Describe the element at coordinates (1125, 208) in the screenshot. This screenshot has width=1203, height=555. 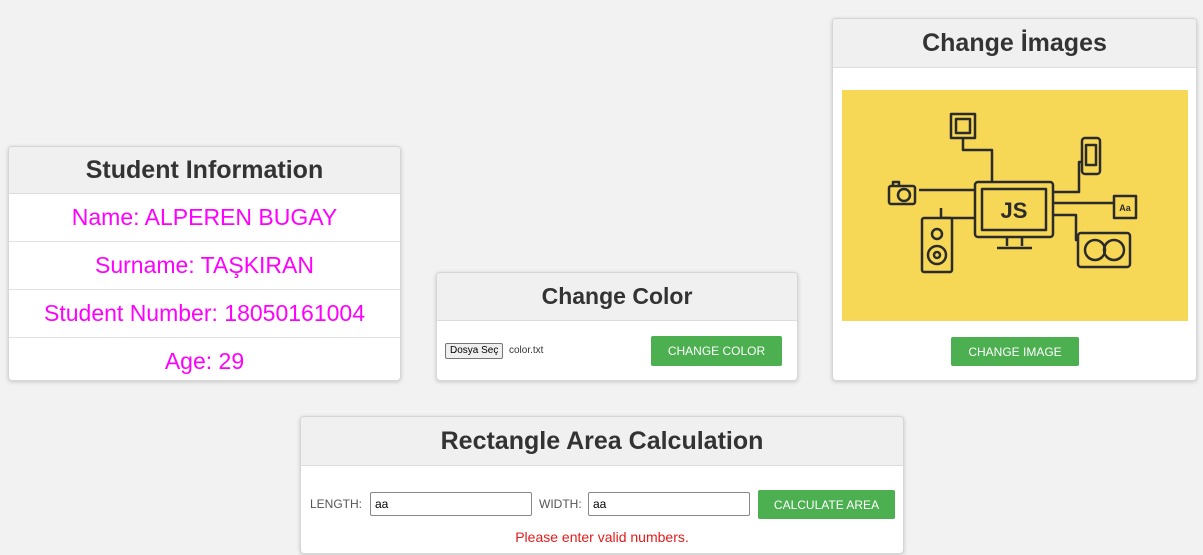
I see `font-icon-label: Aa` at that location.